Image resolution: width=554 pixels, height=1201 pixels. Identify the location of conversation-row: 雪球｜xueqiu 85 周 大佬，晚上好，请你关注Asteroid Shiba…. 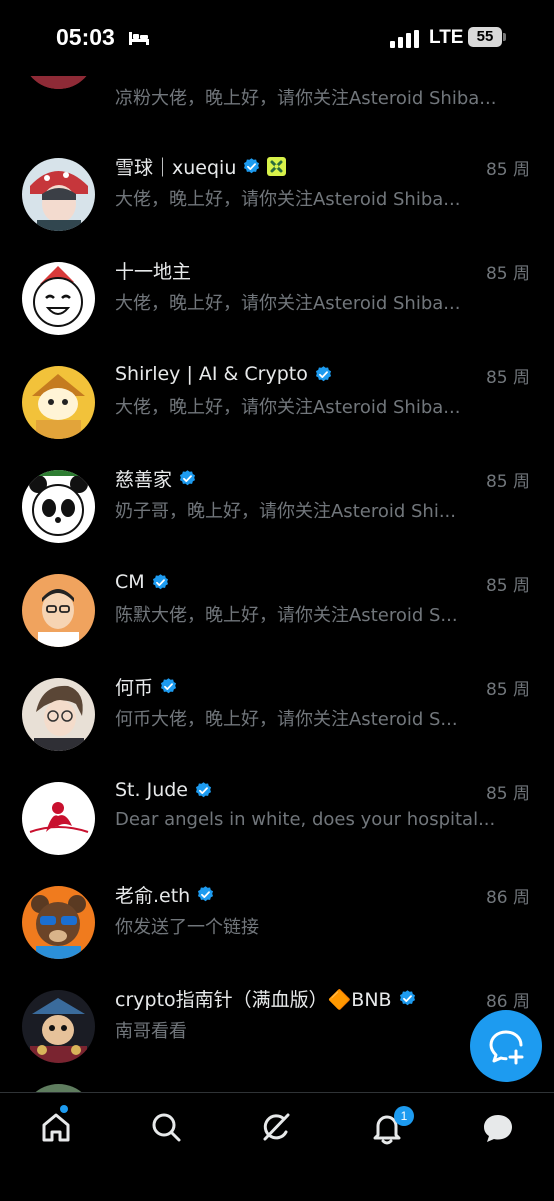
(277, 202).